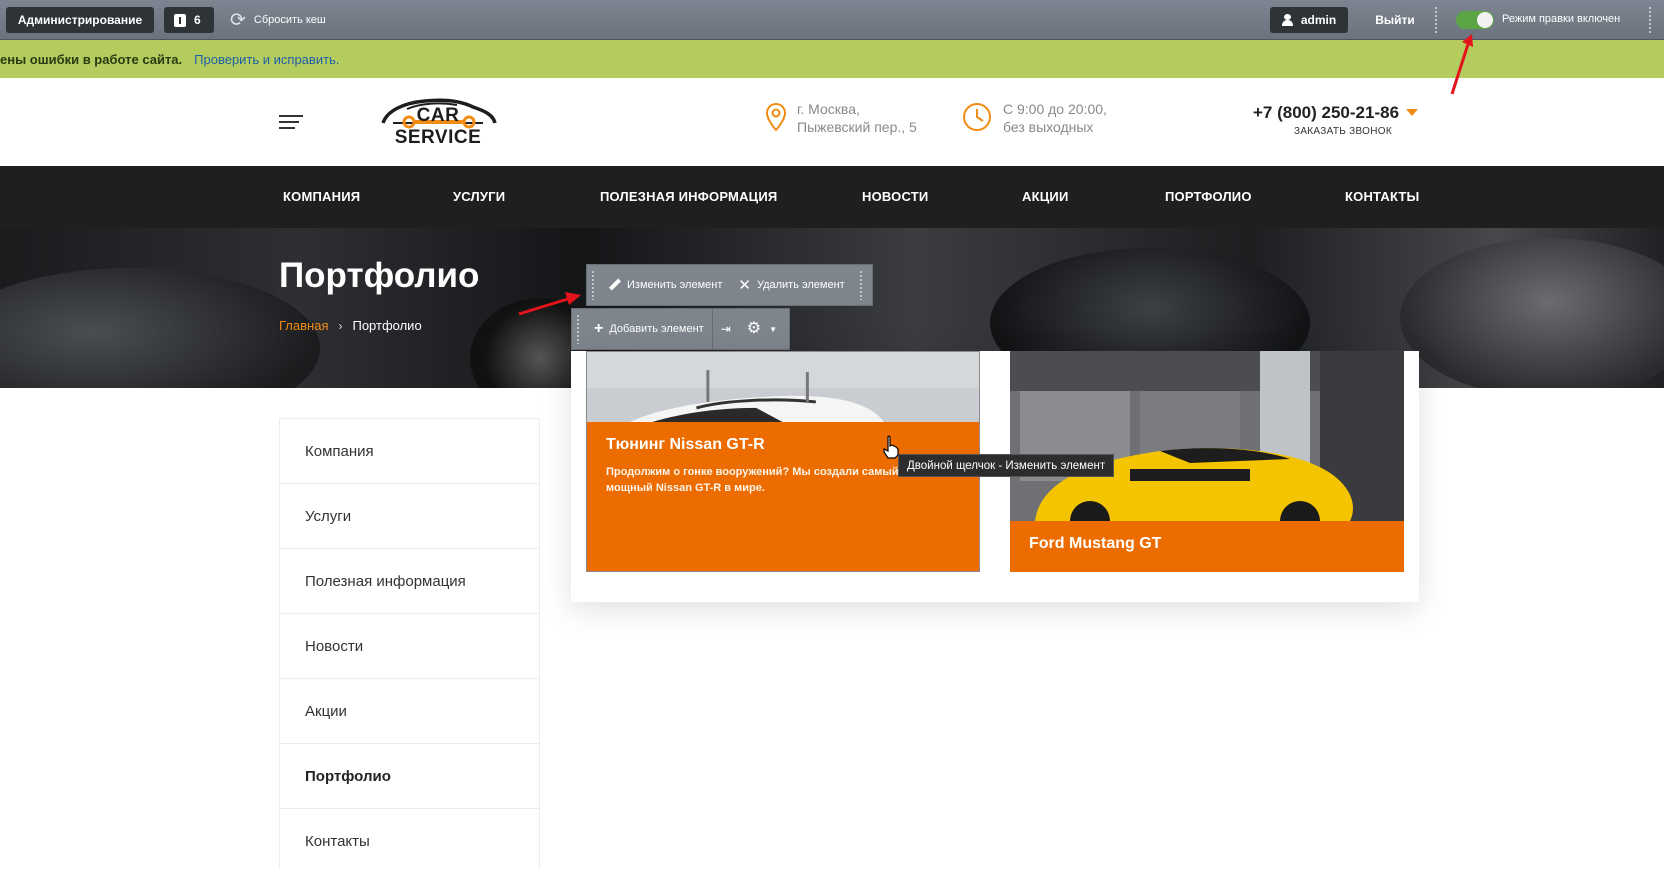 This screenshot has height=869, width=1664. I want to click on request-callback-link: ЗАКАЗАТЬ ЗВОНОК, so click(1343, 131).